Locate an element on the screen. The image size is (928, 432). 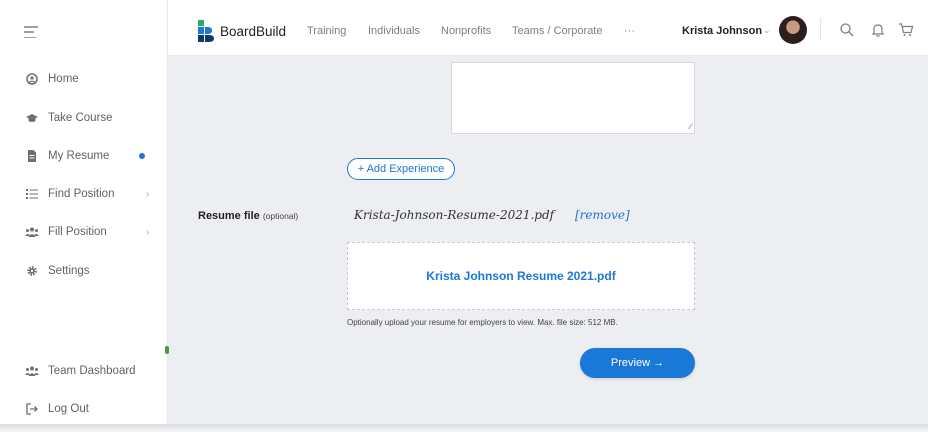
nav-link-individuals: Individuals is located at coordinates (394, 31).